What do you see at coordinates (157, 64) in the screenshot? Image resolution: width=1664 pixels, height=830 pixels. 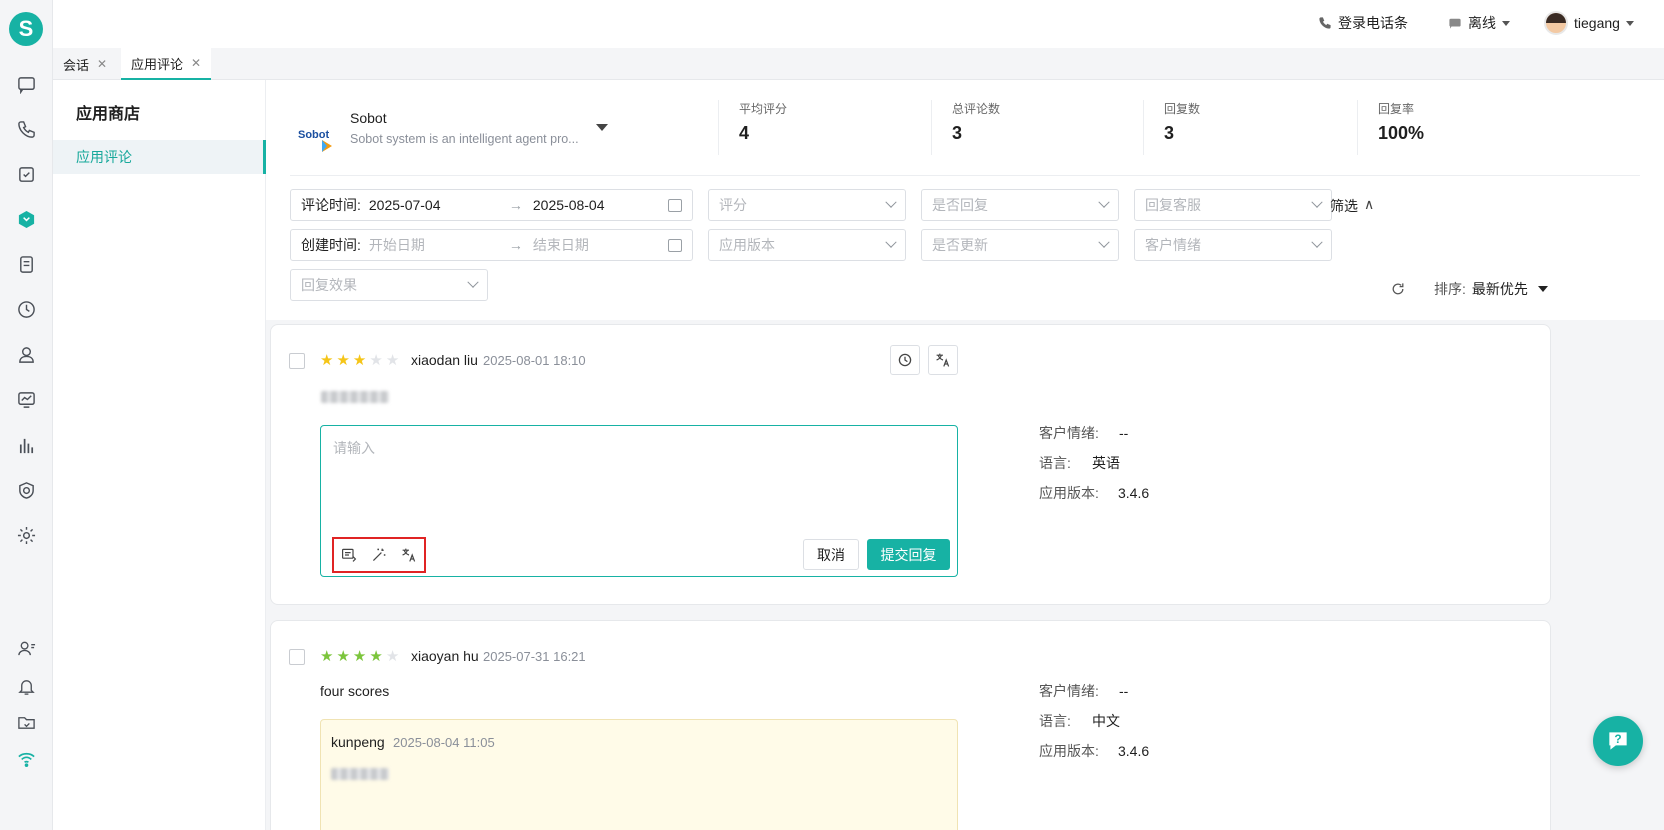 I see `tab-label: 应用评论` at bounding box center [157, 64].